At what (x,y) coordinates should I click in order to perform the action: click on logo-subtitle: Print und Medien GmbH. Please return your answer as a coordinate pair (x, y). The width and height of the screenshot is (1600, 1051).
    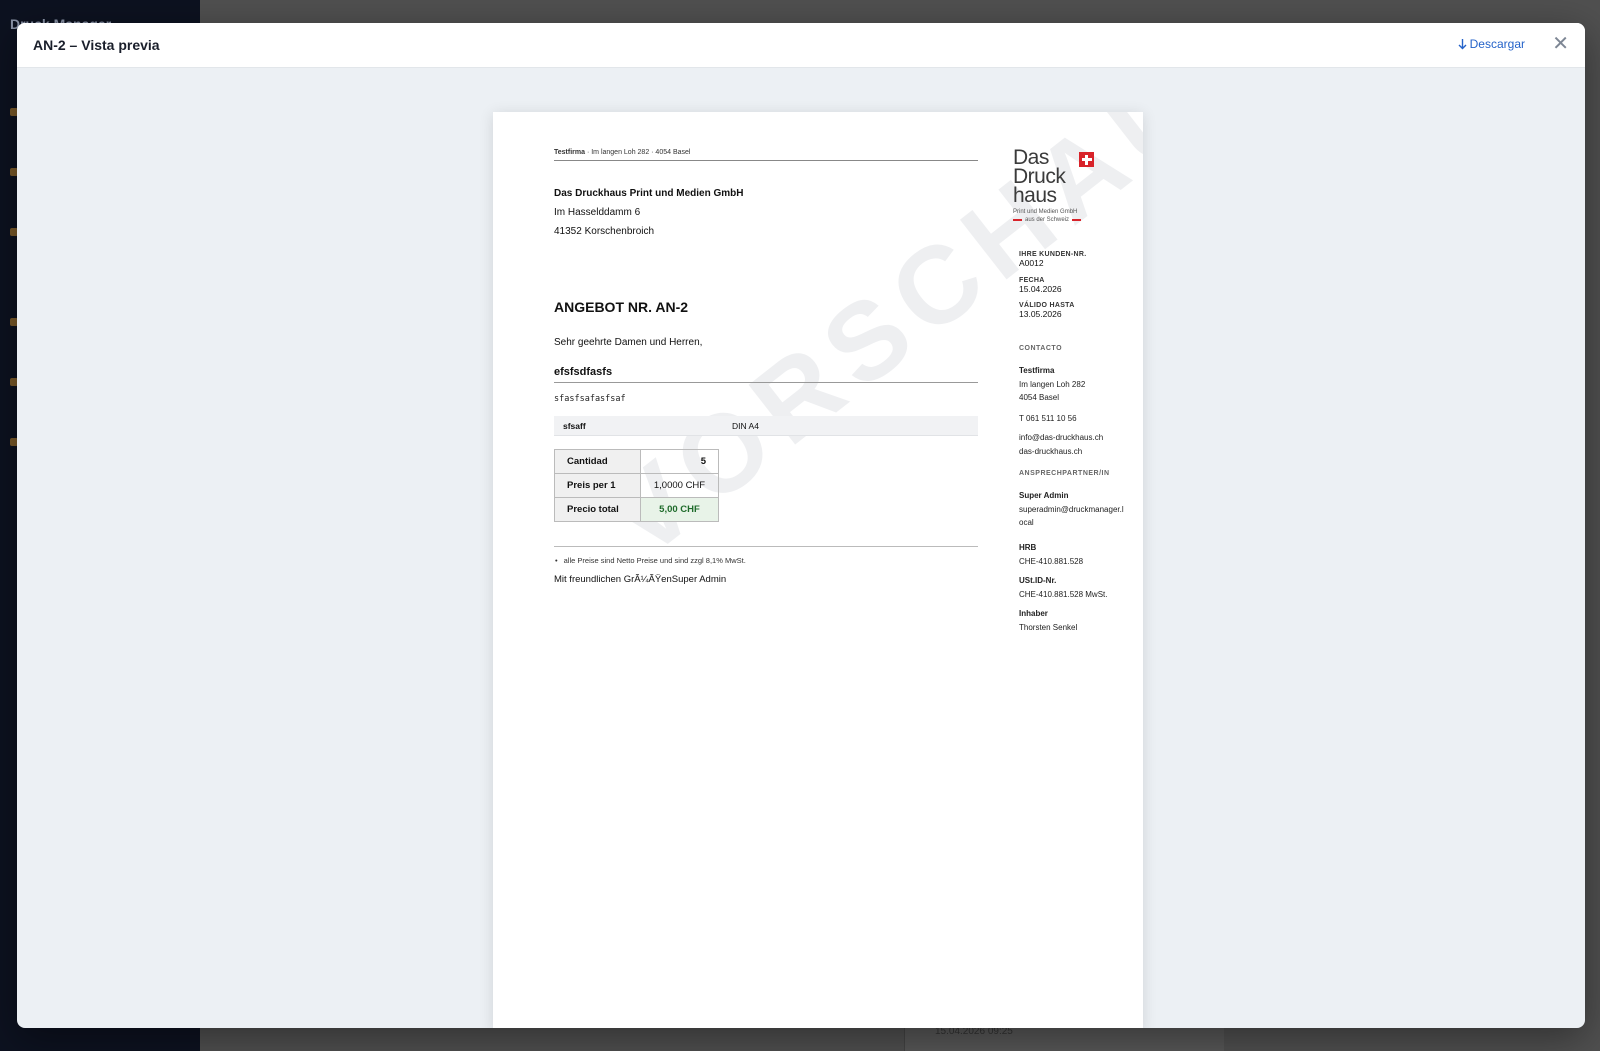
    Looking at the image, I should click on (1045, 212).